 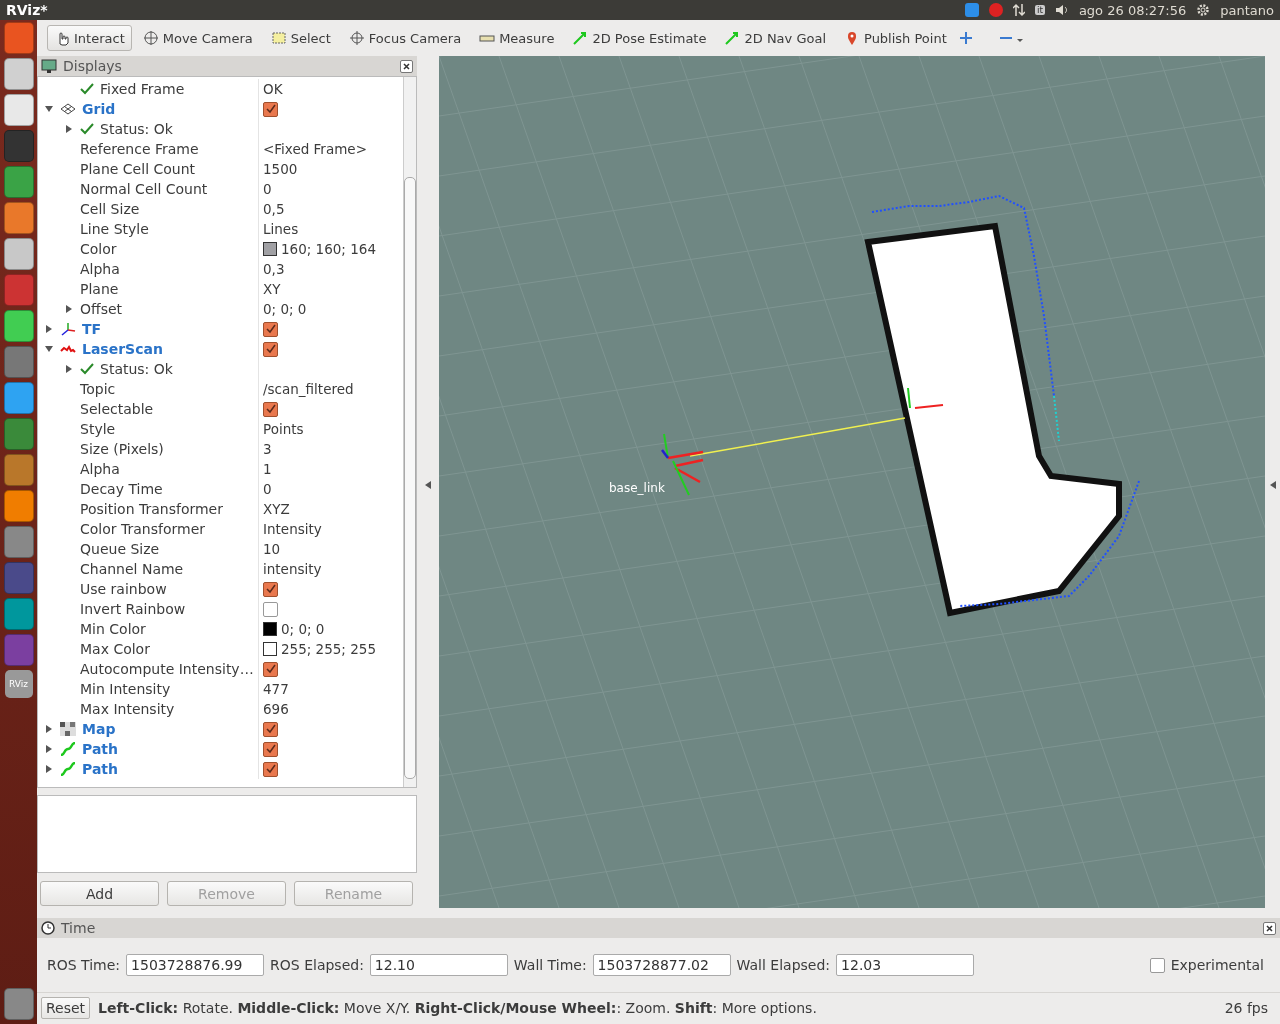 I want to click on grid-icon, so click(x=68, y=109).